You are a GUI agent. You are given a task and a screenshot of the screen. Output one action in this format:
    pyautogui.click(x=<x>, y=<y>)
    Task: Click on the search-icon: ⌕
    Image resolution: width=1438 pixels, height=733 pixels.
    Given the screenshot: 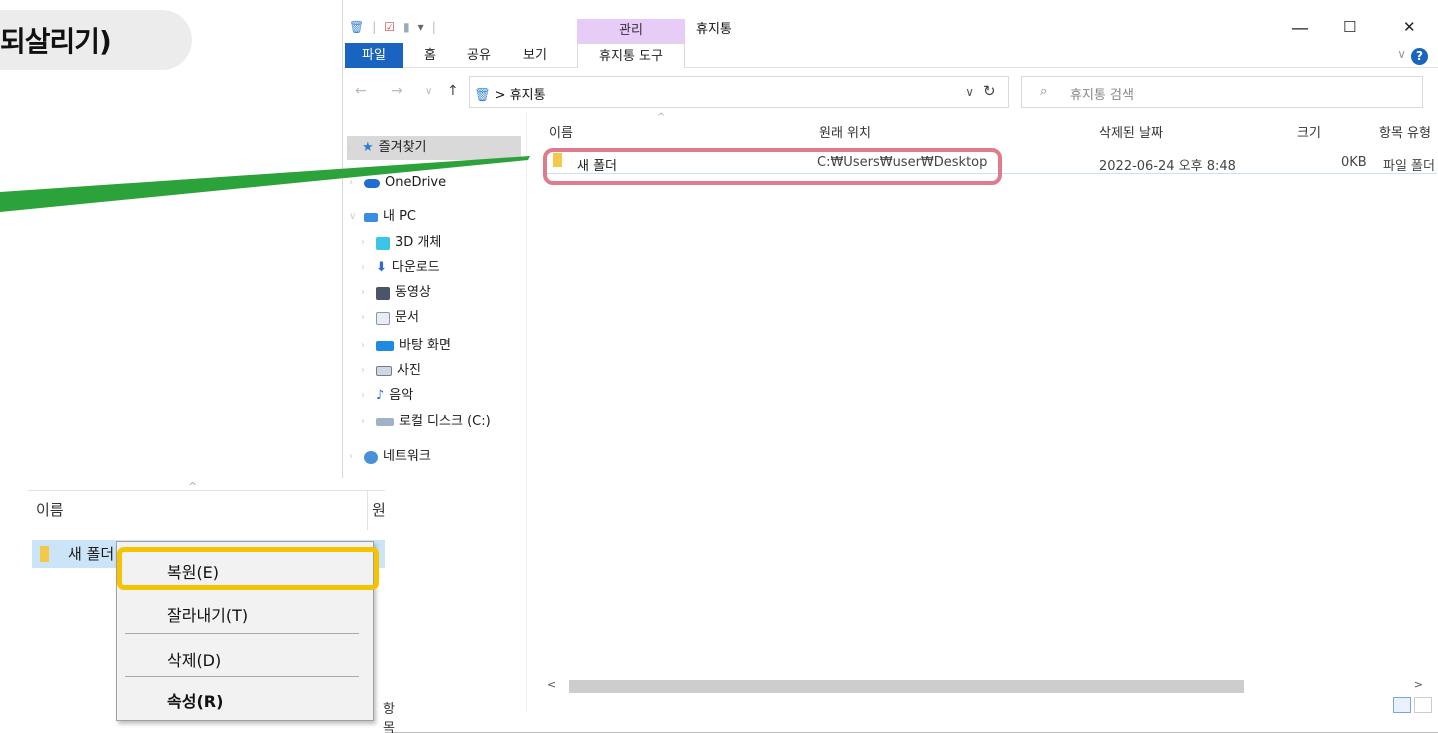 What is the action you would take?
    pyautogui.click(x=1044, y=91)
    